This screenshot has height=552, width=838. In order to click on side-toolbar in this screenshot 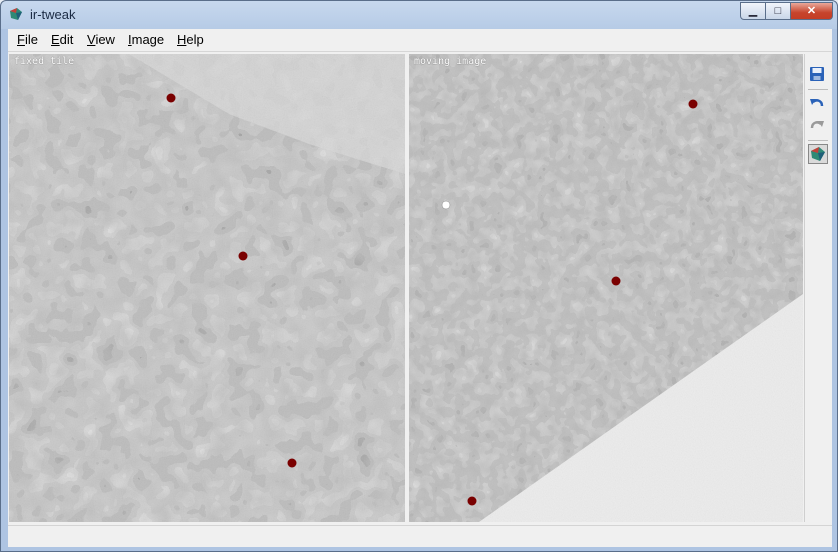, I will do `click(817, 288)`.